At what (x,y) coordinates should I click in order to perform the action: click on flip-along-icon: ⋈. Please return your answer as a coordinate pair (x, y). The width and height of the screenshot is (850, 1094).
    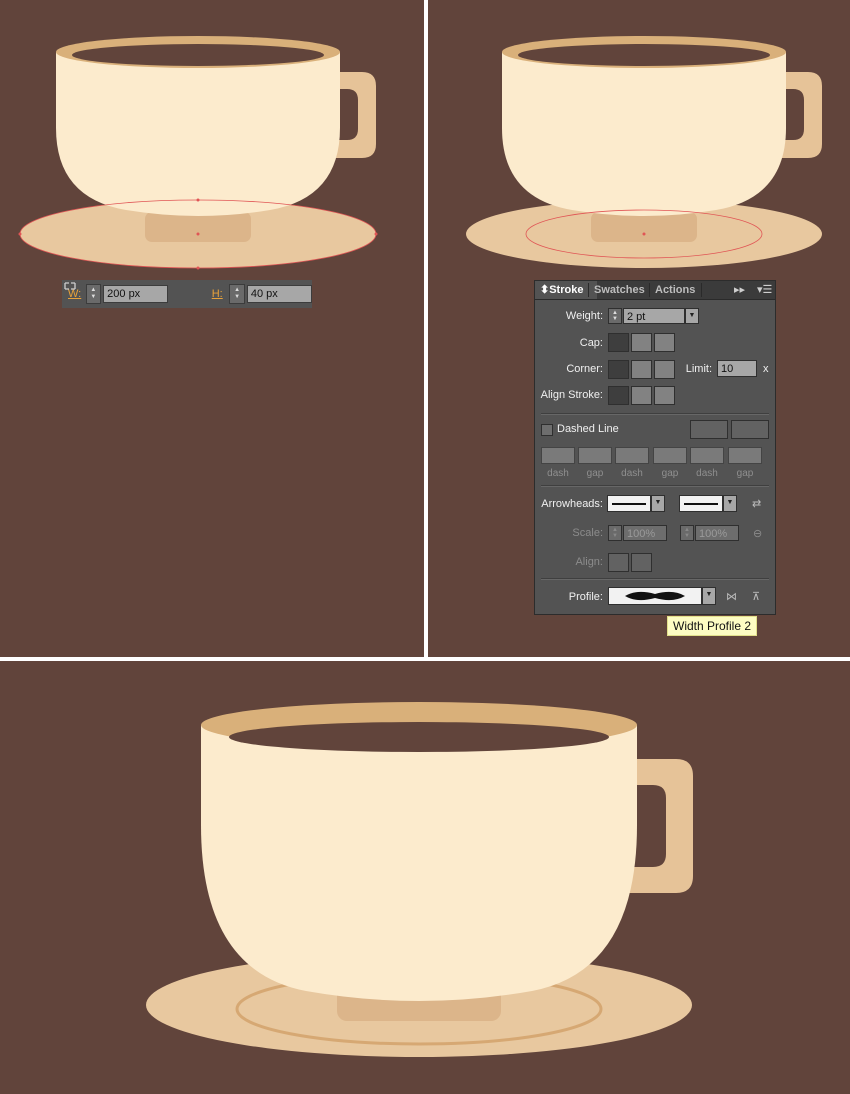
    Looking at the image, I should click on (731, 596).